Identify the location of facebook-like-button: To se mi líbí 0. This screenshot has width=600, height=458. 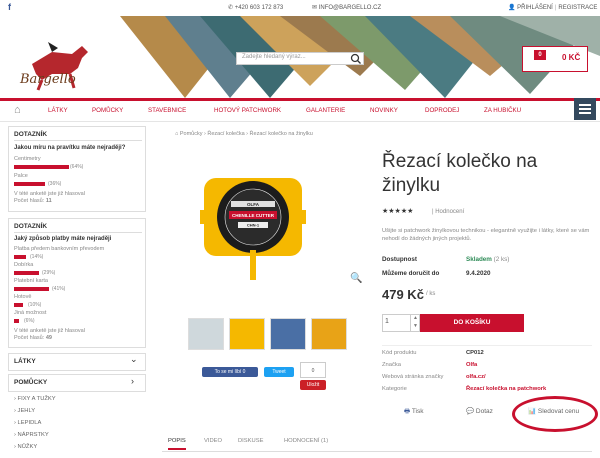
(230, 372).